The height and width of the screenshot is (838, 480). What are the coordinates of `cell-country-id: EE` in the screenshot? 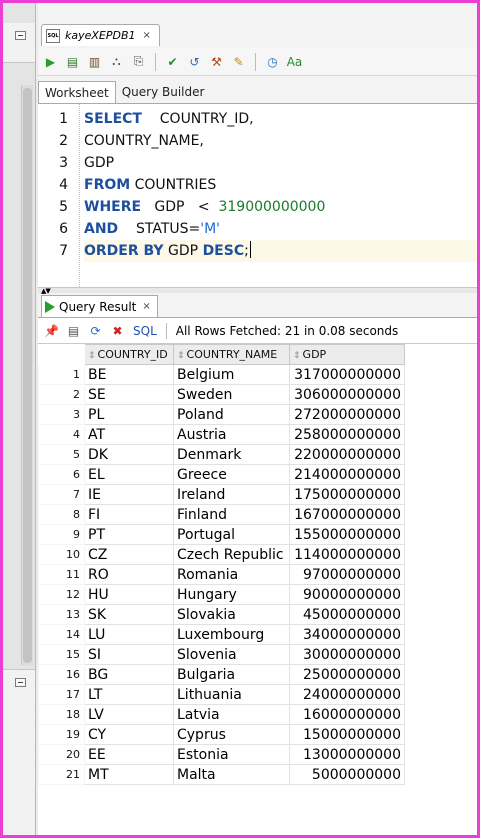 It's located at (129, 754).